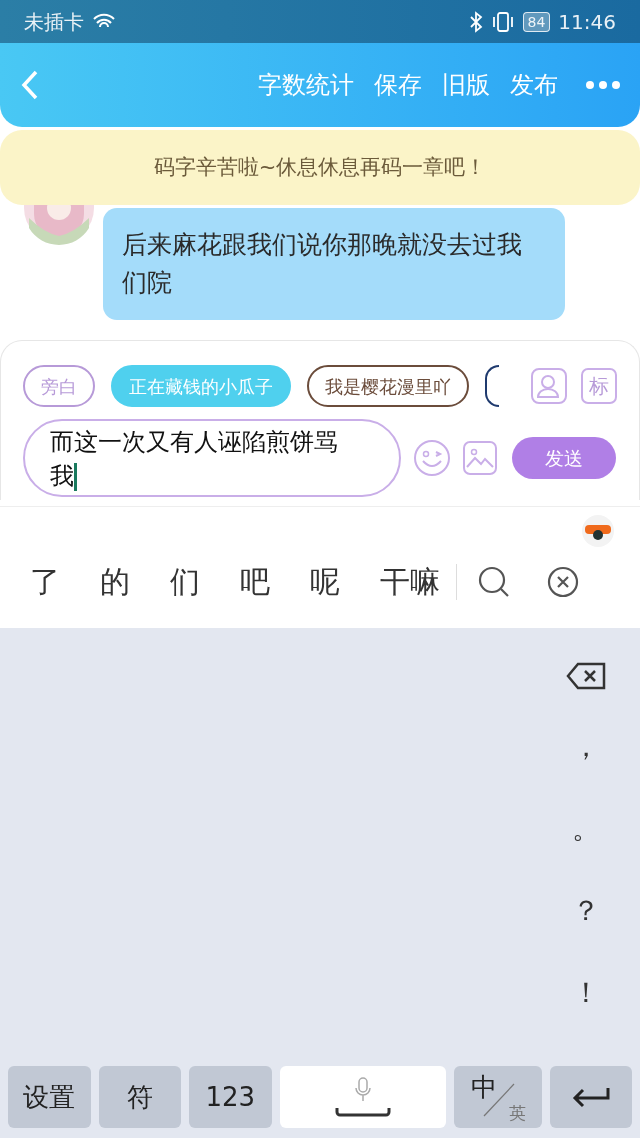 The image size is (640, 1138). Describe the element at coordinates (603, 85) in the screenshot. I see `more-icon` at that location.